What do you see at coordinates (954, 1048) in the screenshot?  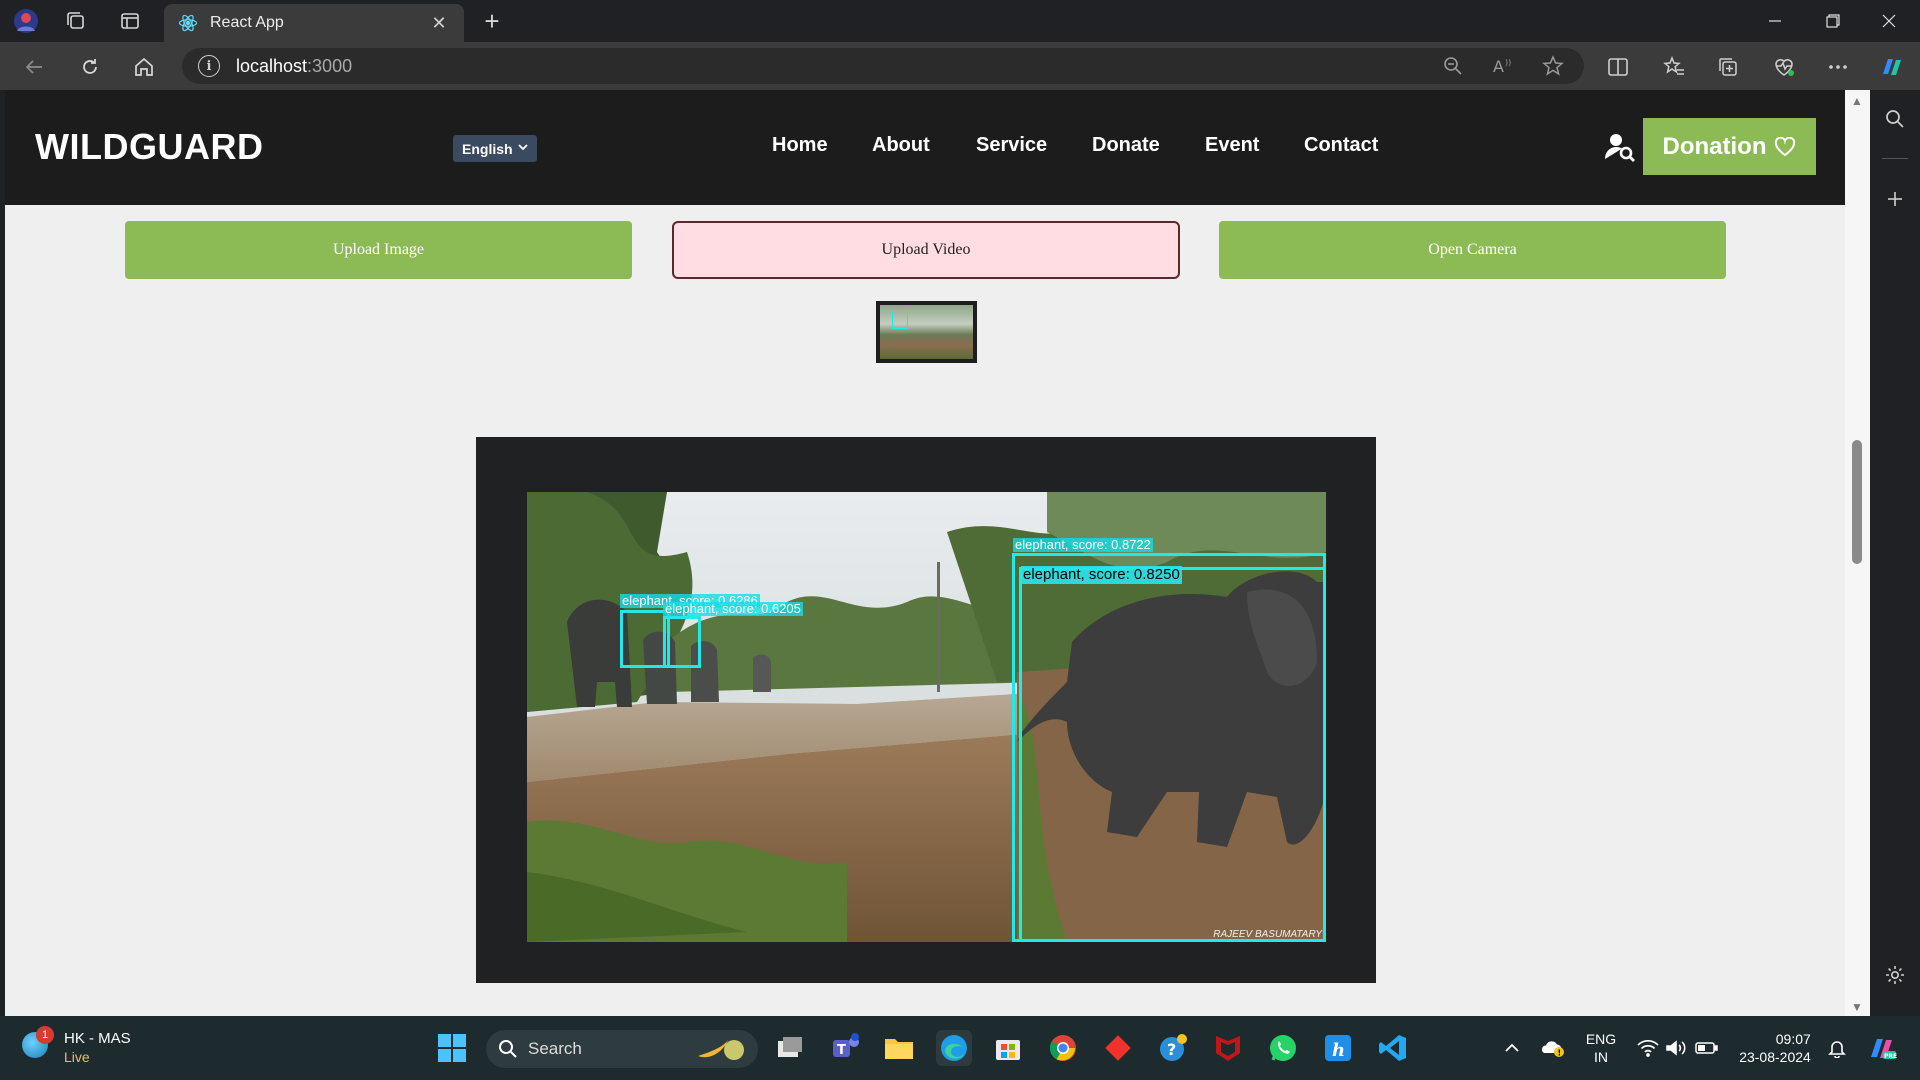 I see `edge-browser-icon` at bounding box center [954, 1048].